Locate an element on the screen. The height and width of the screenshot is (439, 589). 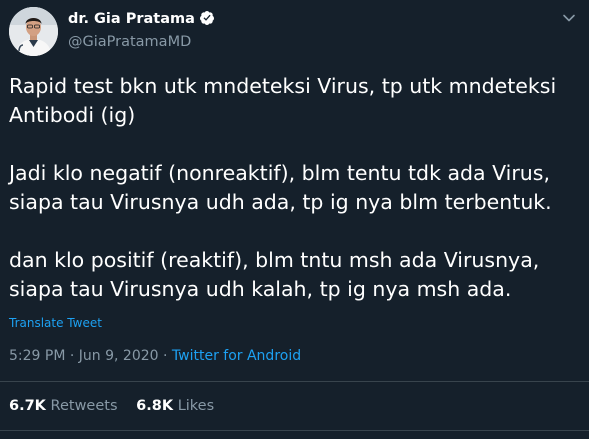
tweet-time: 5:29 PM is located at coordinates (37, 356).